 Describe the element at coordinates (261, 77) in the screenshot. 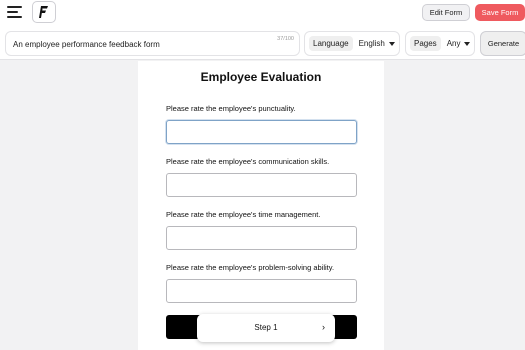

I see `form-title: Employee Evaluation` at that location.